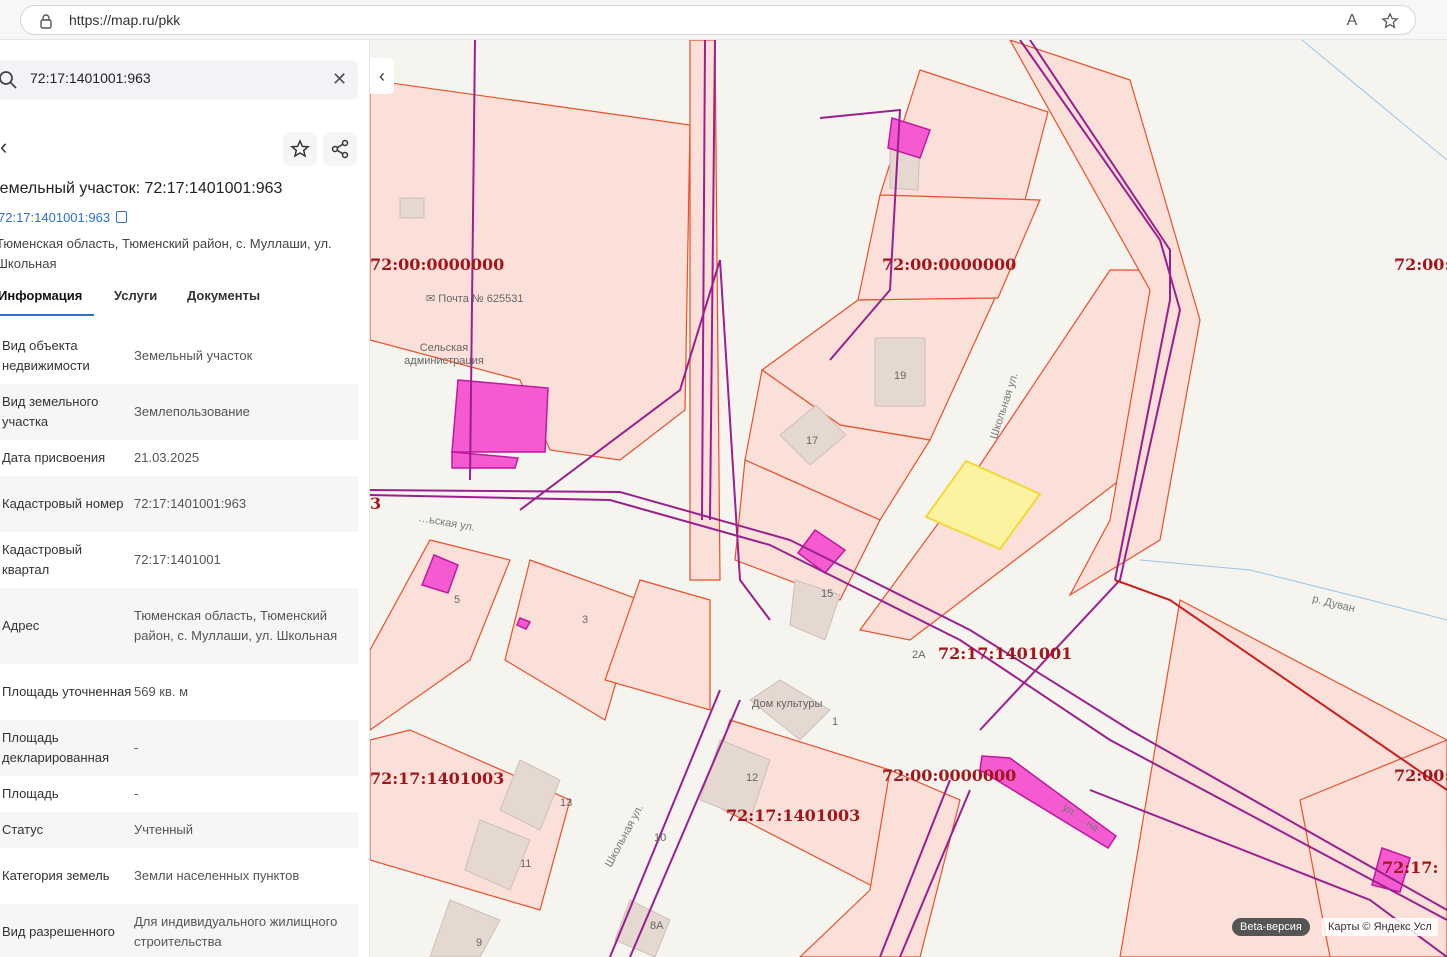 This screenshot has height=957, width=1447. I want to click on clear-search-icon: ✕, so click(339, 79).